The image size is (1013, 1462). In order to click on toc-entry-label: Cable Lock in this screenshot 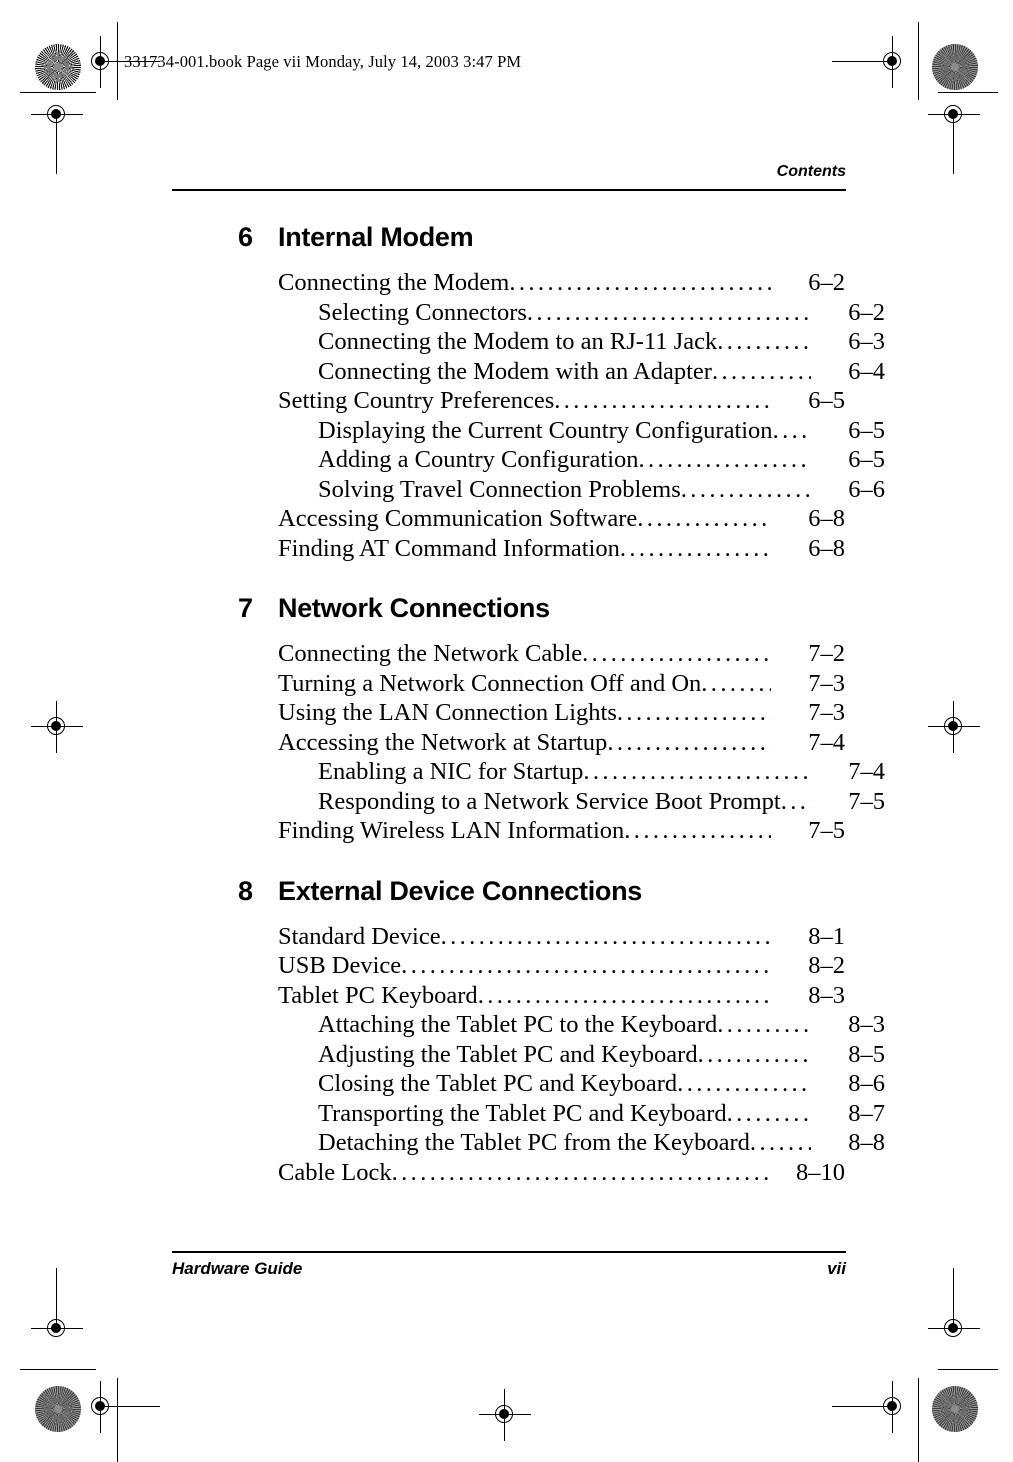, I will do `click(335, 1172)`.